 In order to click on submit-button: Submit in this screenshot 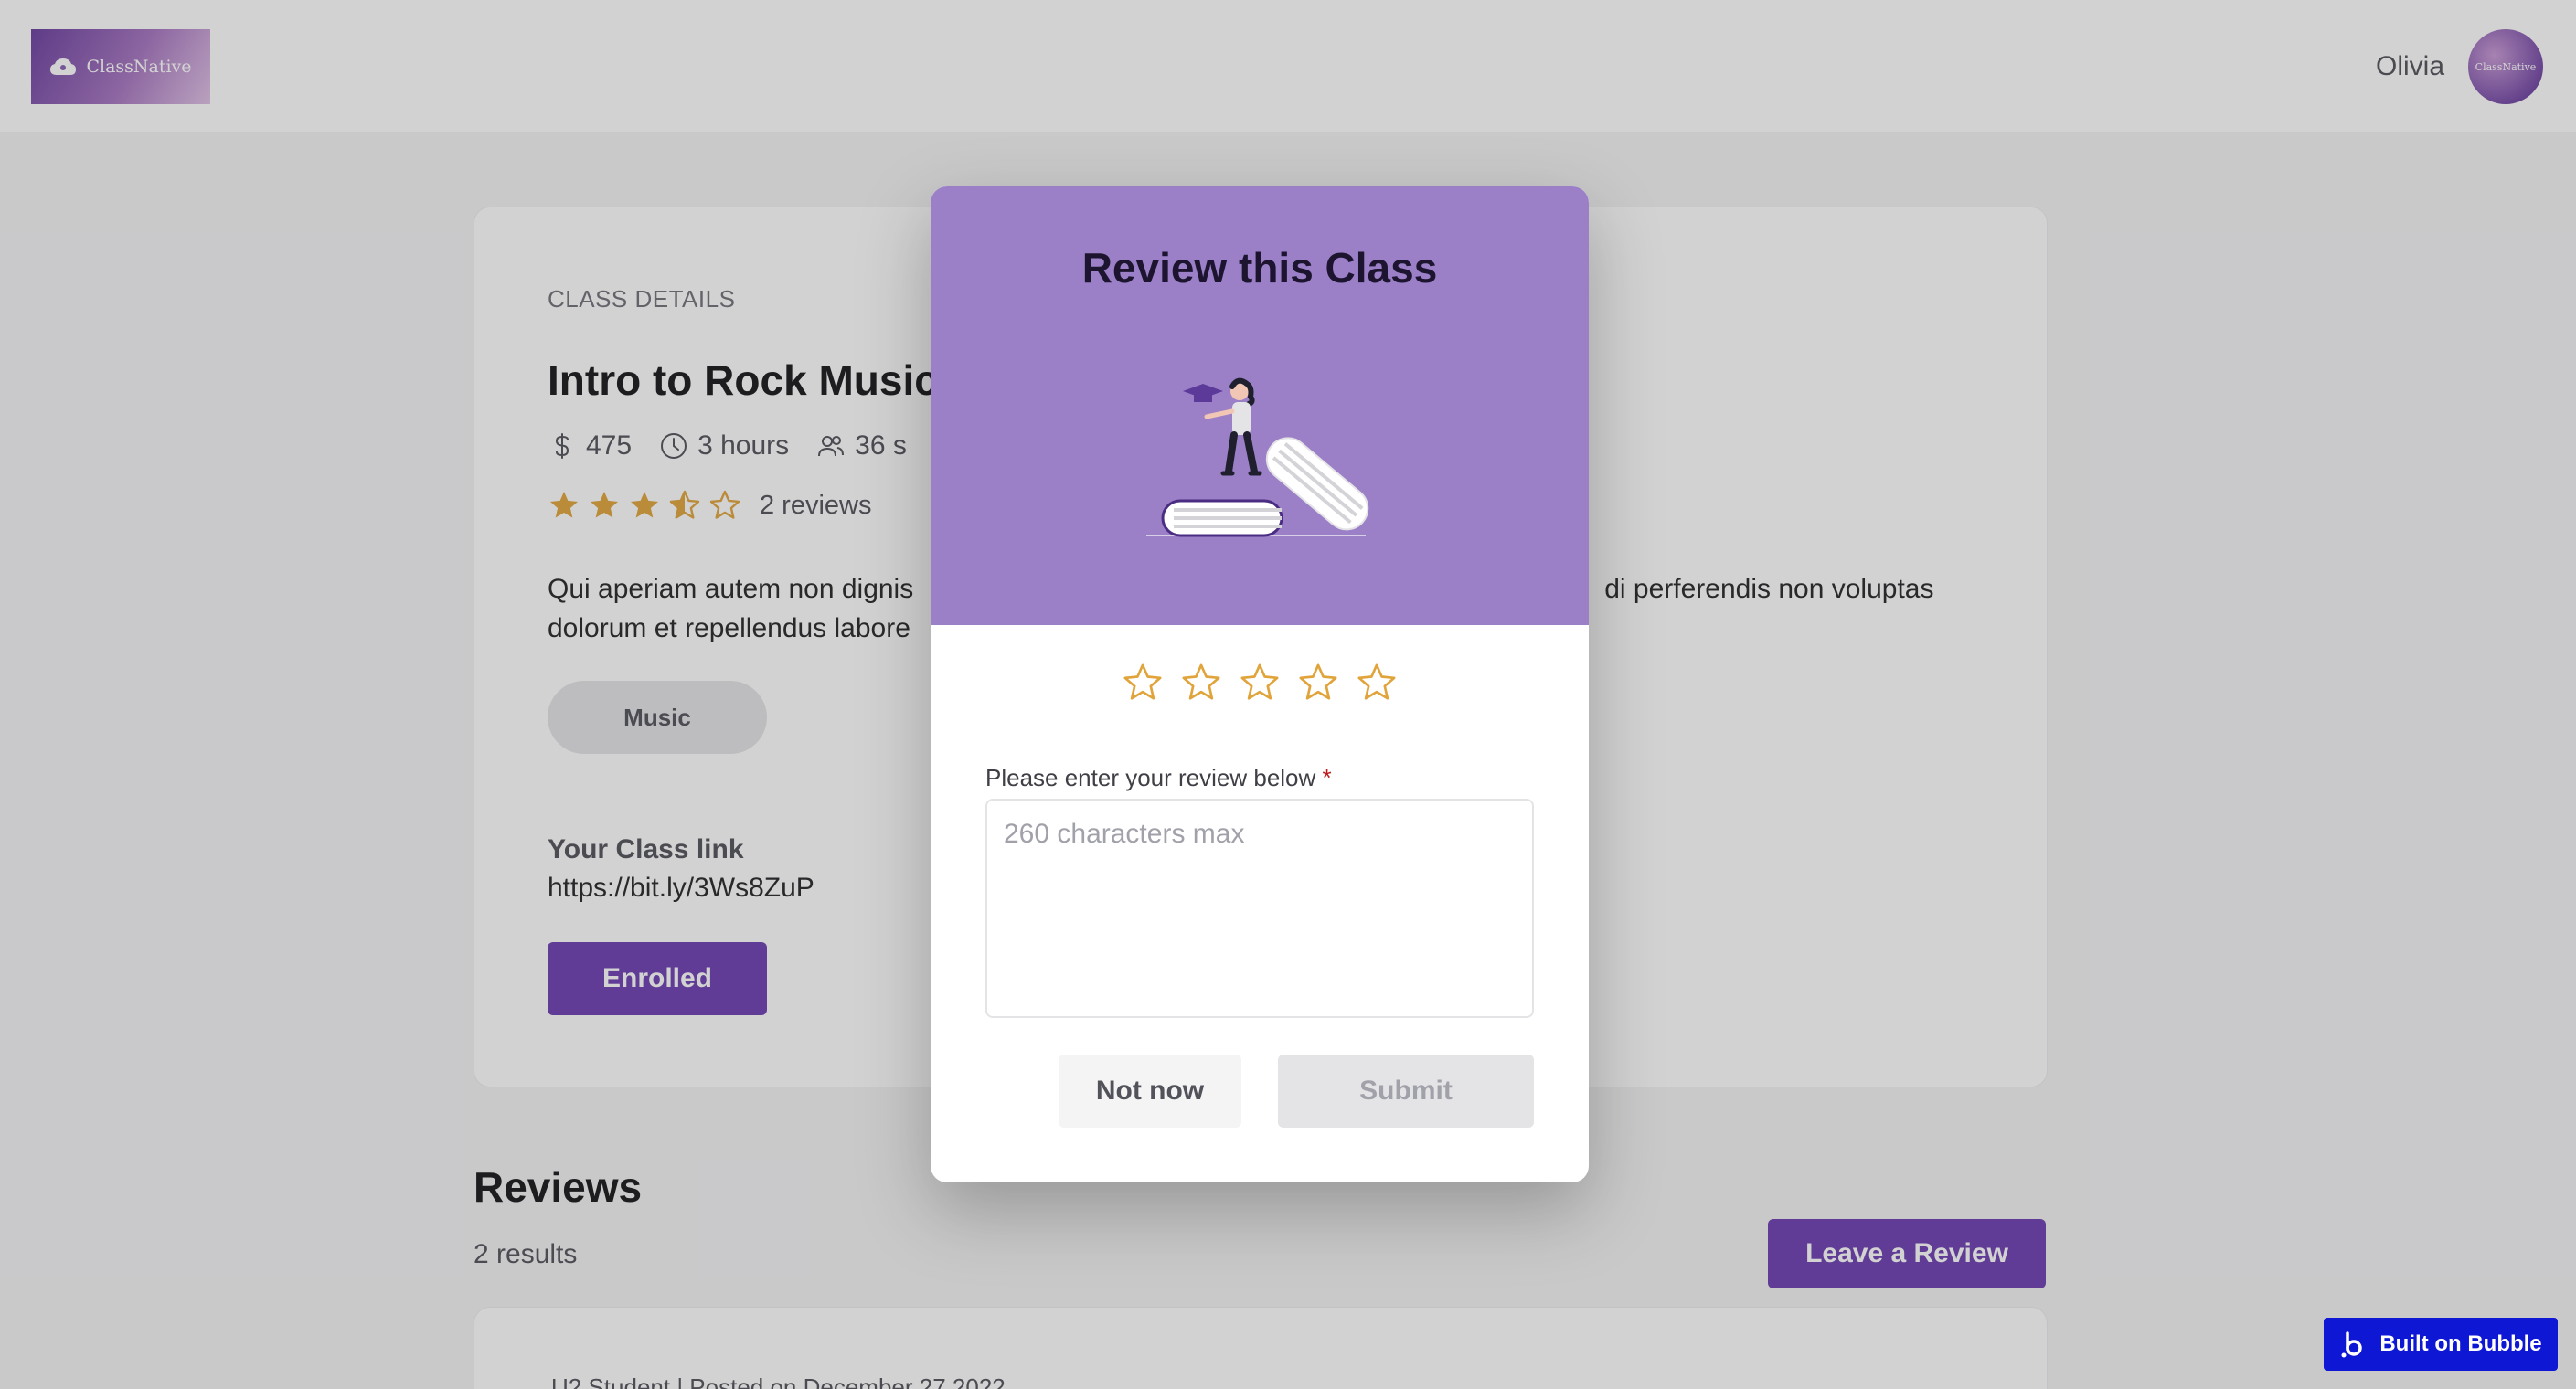, I will do `click(1406, 1091)`.